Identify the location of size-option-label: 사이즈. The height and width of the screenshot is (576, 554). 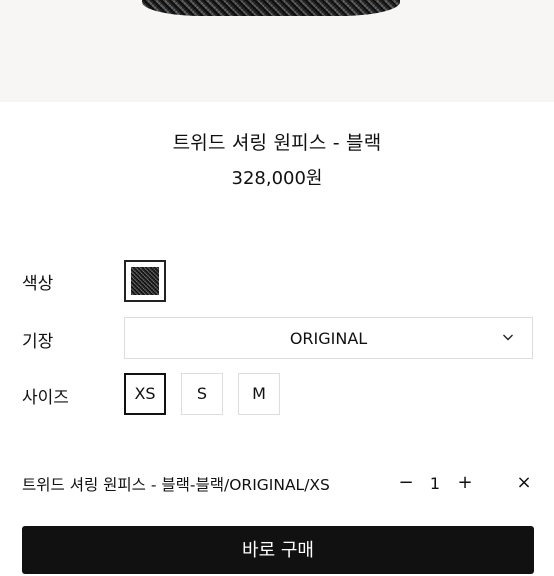
(45, 398).